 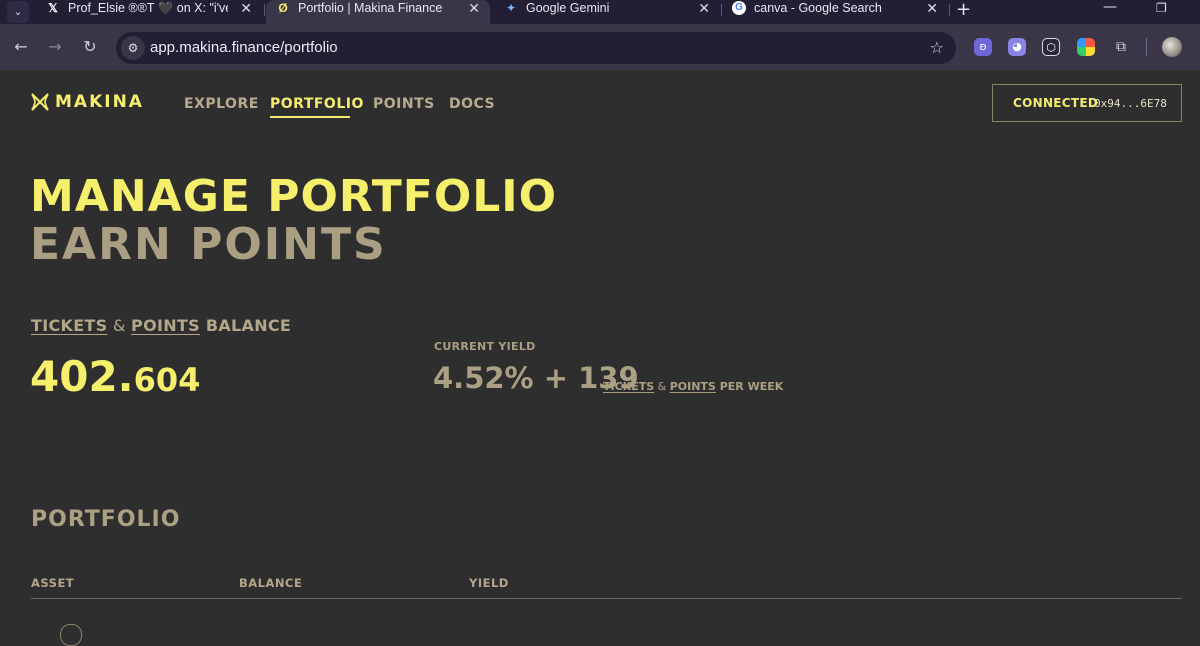 What do you see at coordinates (1051, 47) in the screenshot?
I see `hex-extension-icon: ⬡` at bounding box center [1051, 47].